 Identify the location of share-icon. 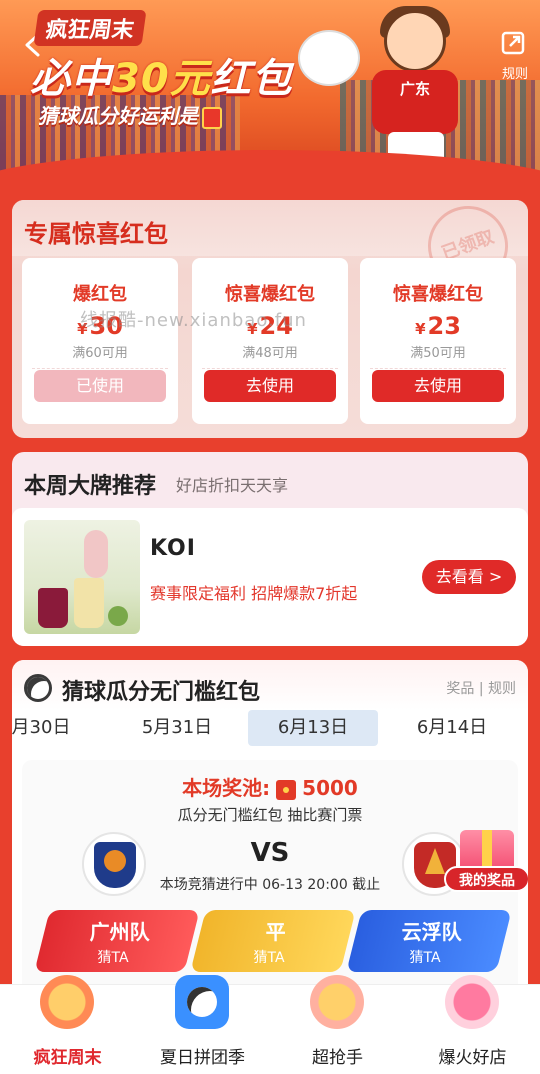
(513, 45).